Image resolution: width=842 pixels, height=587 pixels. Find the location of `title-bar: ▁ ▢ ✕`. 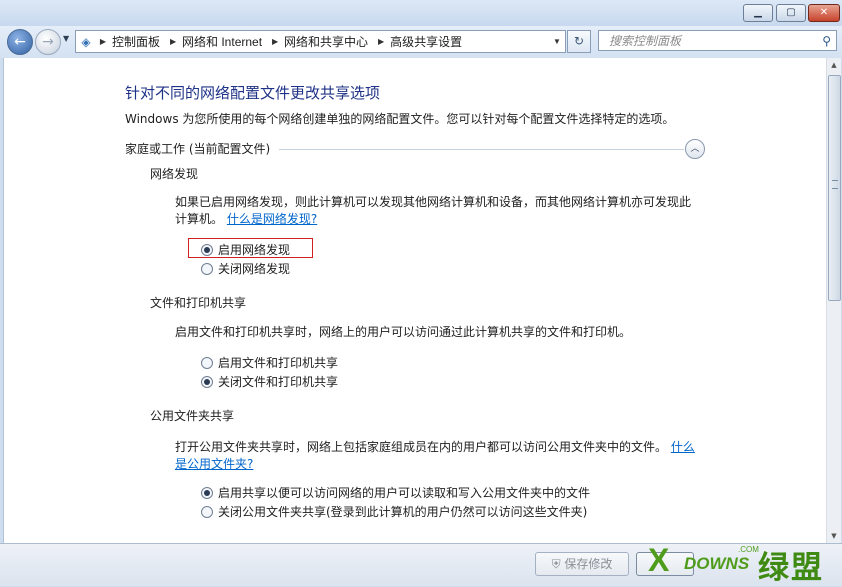

title-bar: ▁ ▢ ✕ is located at coordinates (421, 14).